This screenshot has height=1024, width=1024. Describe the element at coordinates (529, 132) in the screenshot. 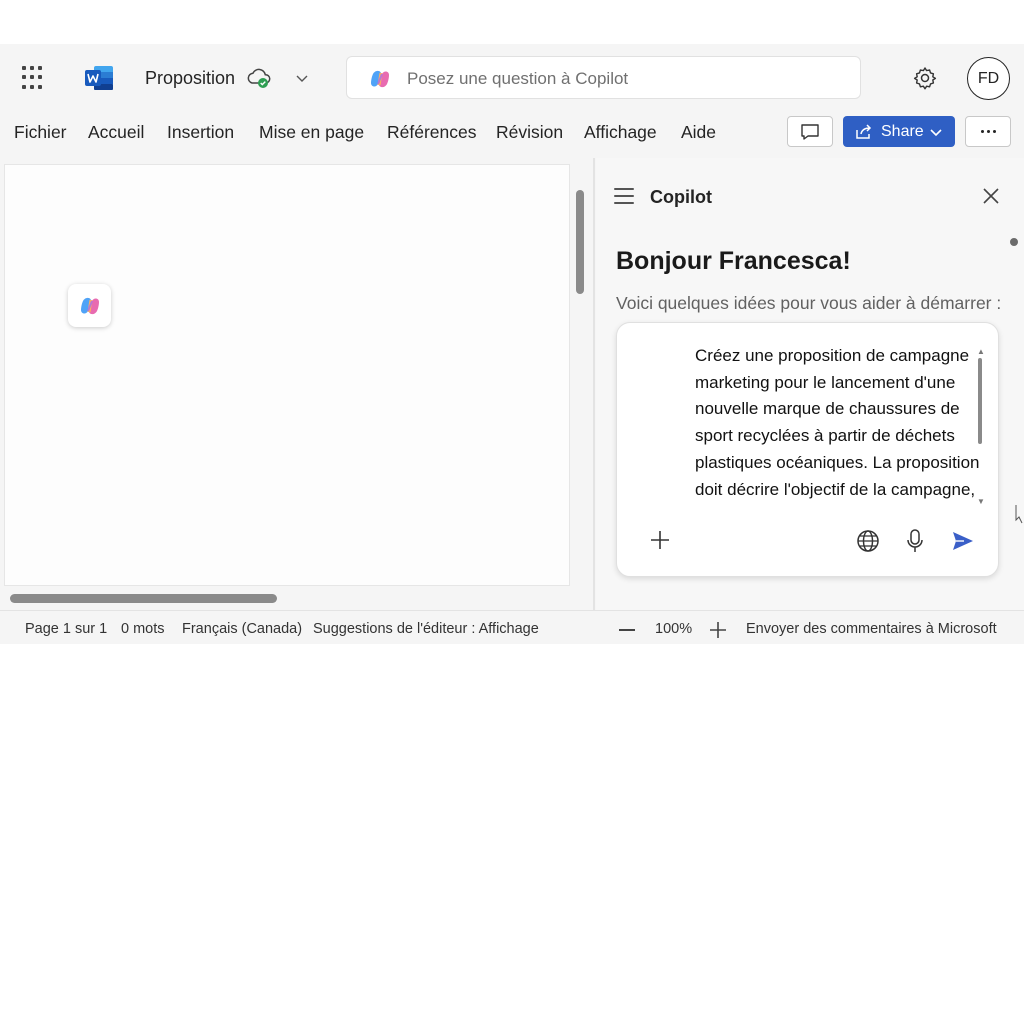

I see `tab-revision: Révision` at that location.